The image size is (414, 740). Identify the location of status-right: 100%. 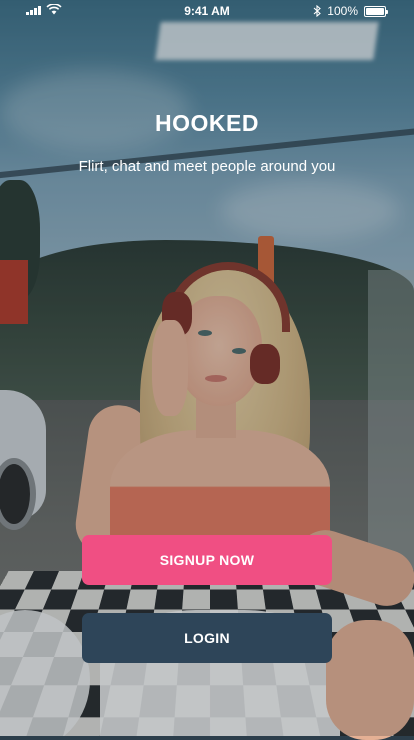
(350, 11).